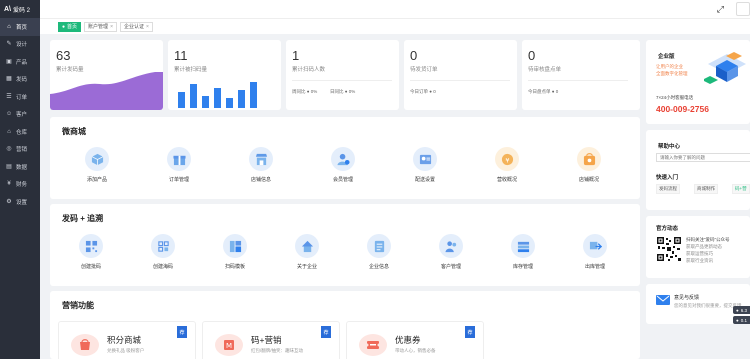 Image resolution: width=750 pixels, height=359 pixels. I want to click on store-info-shortcut: 店铺信息, so click(261, 165).